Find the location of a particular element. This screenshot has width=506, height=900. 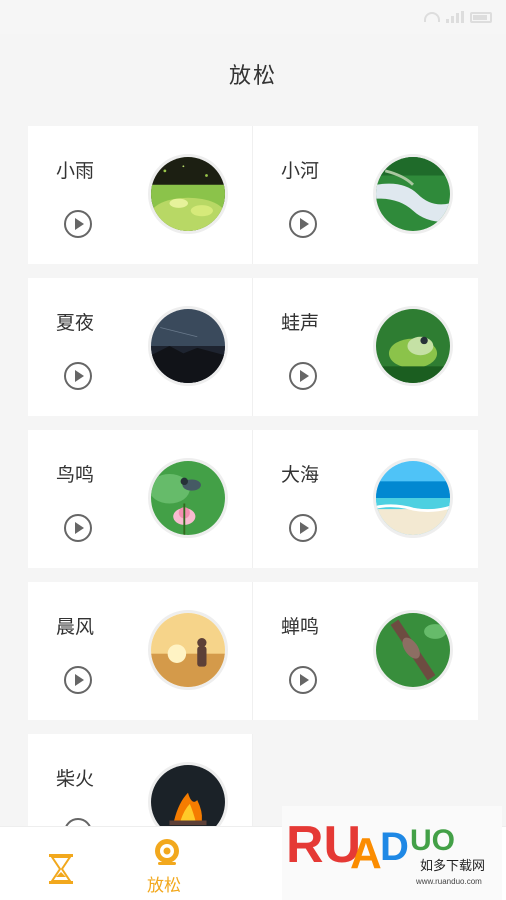

svg-text: D is located at coordinates (394, 847).